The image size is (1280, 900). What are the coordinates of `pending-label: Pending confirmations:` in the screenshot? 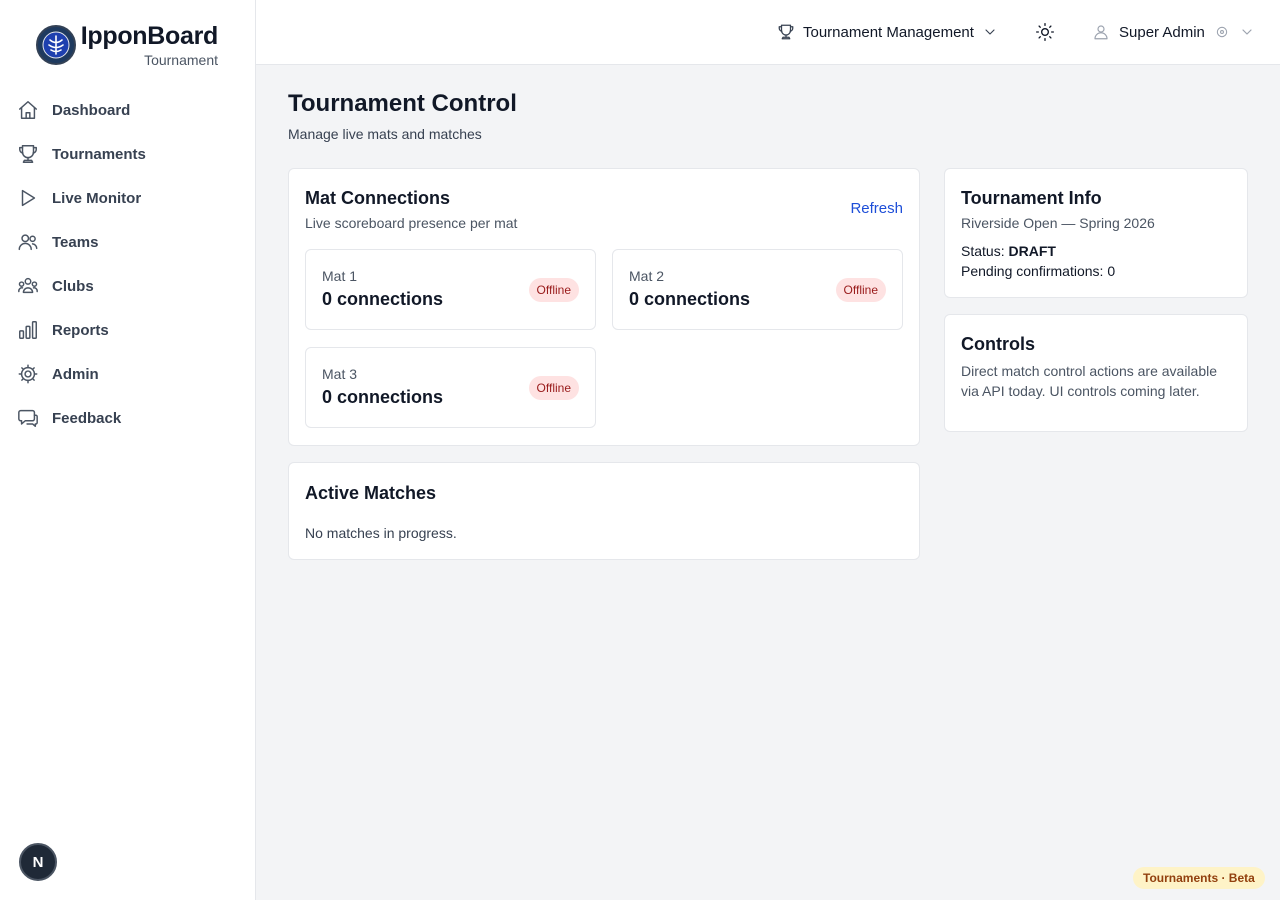 It's located at (1032, 271).